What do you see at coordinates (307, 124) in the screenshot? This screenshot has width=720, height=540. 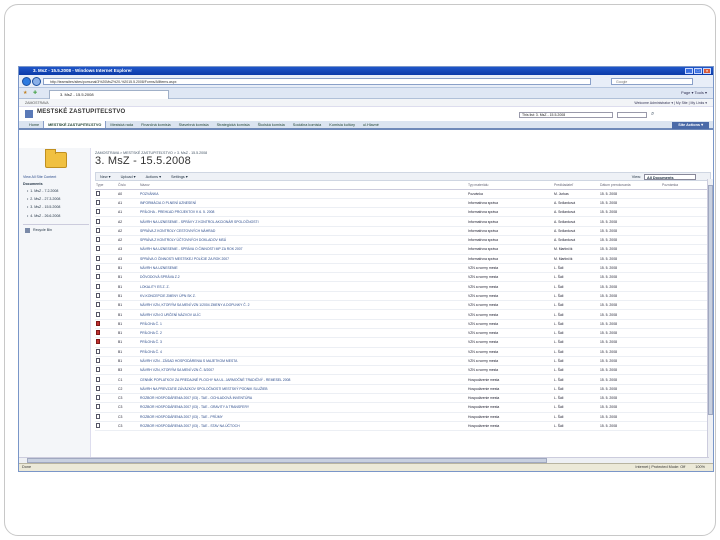 I see `nav-socialna-komisia: Sociálna komisia` at bounding box center [307, 124].